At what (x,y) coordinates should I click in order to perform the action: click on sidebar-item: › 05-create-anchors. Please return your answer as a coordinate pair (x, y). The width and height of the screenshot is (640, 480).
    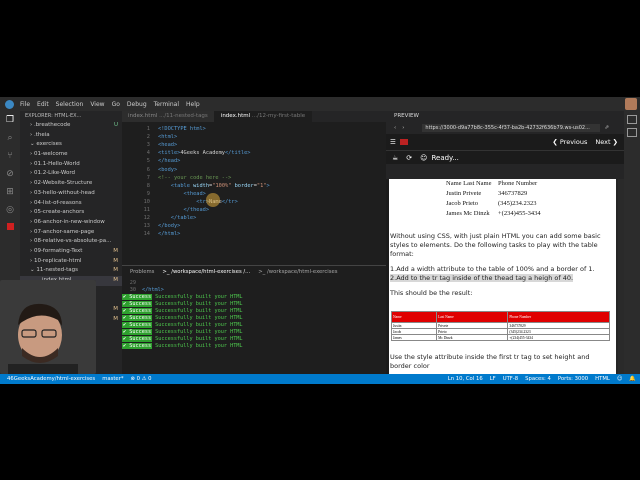
    Looking at the image, I should click on (71, 213).